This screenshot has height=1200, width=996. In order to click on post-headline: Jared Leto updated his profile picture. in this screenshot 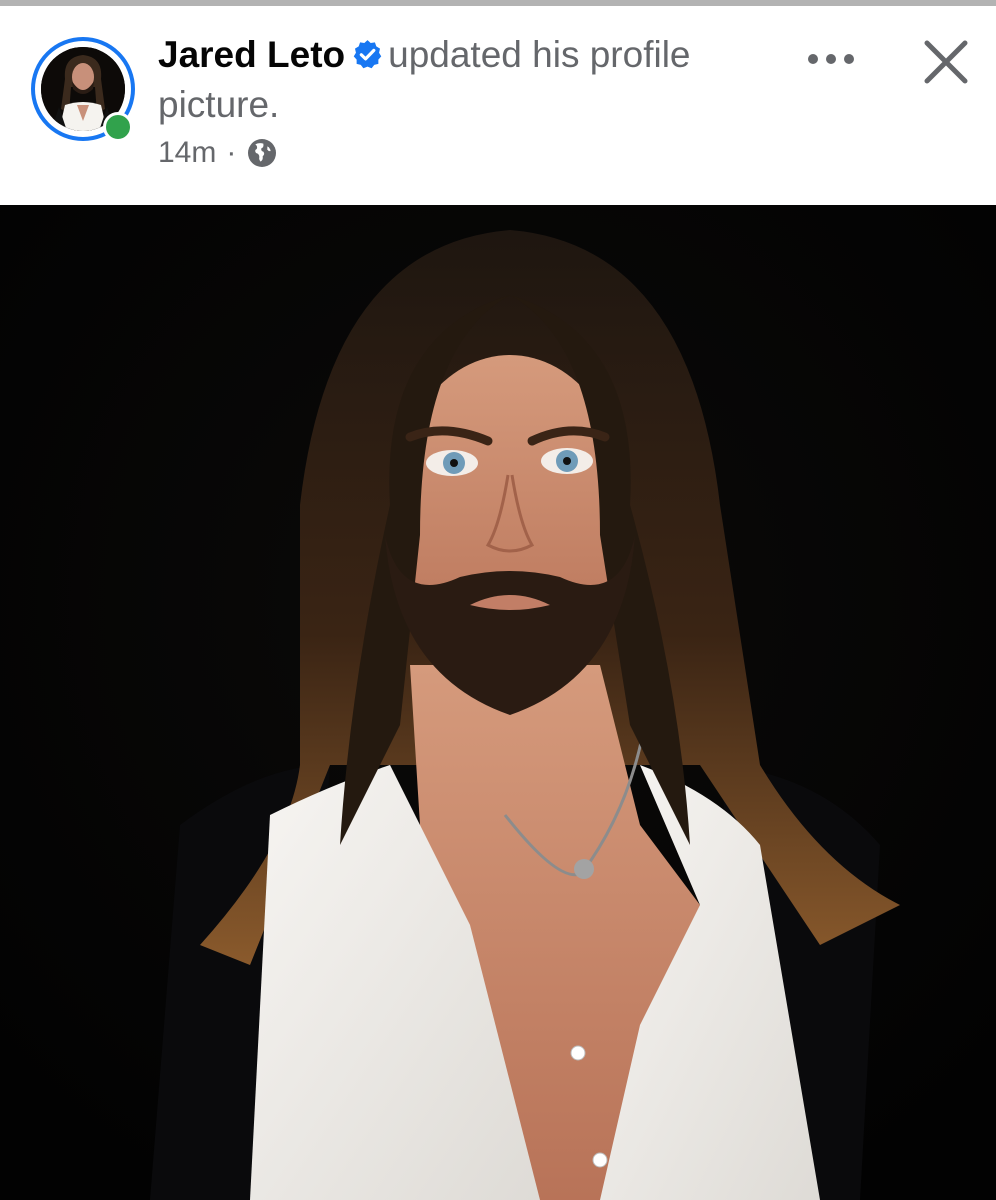, I will do `click(468, 80)`.